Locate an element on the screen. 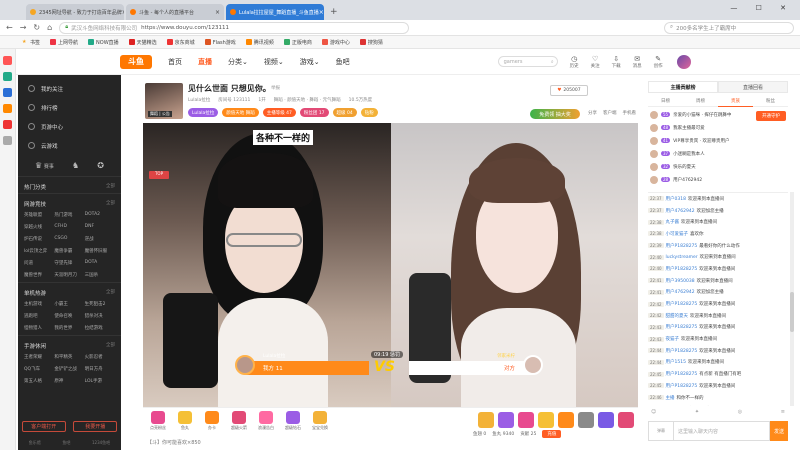  star-icon: ✪ is located at coordinates (100, 165).